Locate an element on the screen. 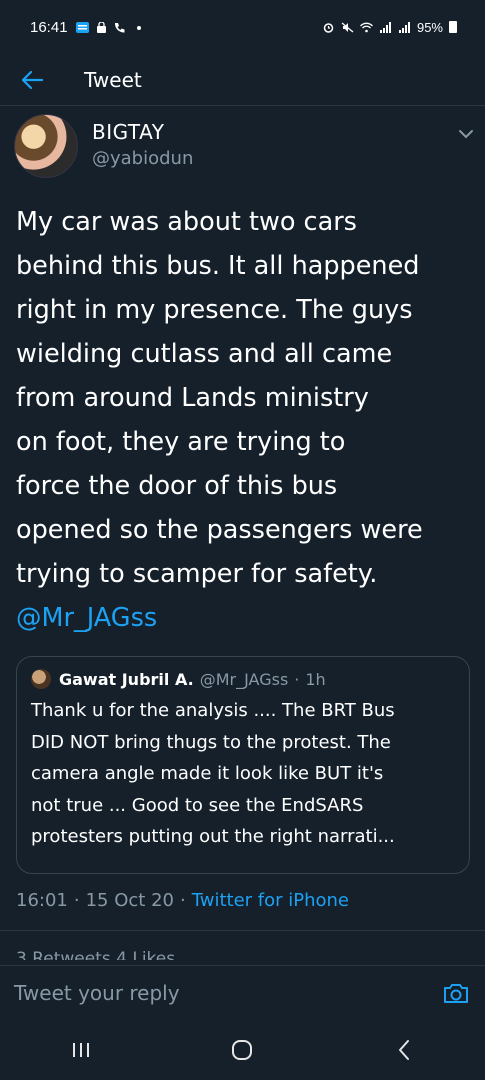 The height and width of the screenshot is (1080, 485). tweet-stats: 3 Retweets 4 Likes is located at coordinates (95, 950).